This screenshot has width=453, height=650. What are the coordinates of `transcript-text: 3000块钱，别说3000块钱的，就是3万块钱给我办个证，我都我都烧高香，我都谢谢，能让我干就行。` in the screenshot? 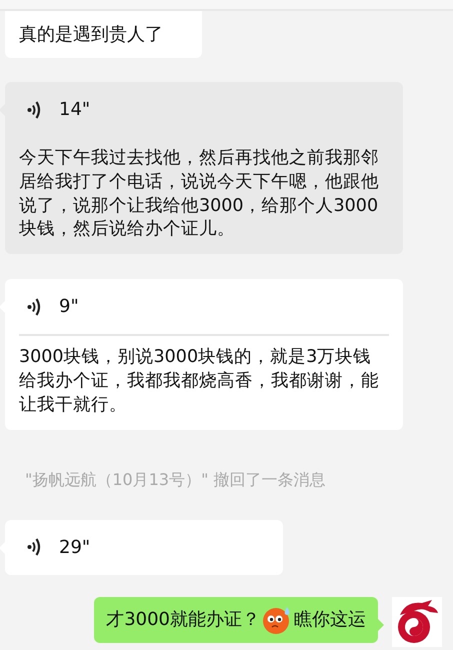 It's located at (204, 382).